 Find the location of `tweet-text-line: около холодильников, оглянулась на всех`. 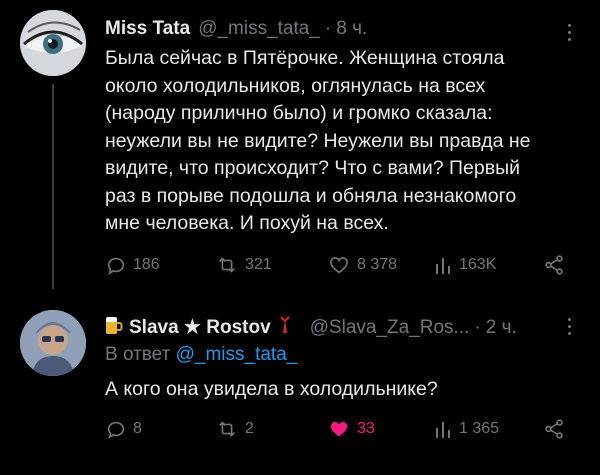

tweet-text-line: около холодильников, оглянулась на всех is located at coordinates (295, 85).